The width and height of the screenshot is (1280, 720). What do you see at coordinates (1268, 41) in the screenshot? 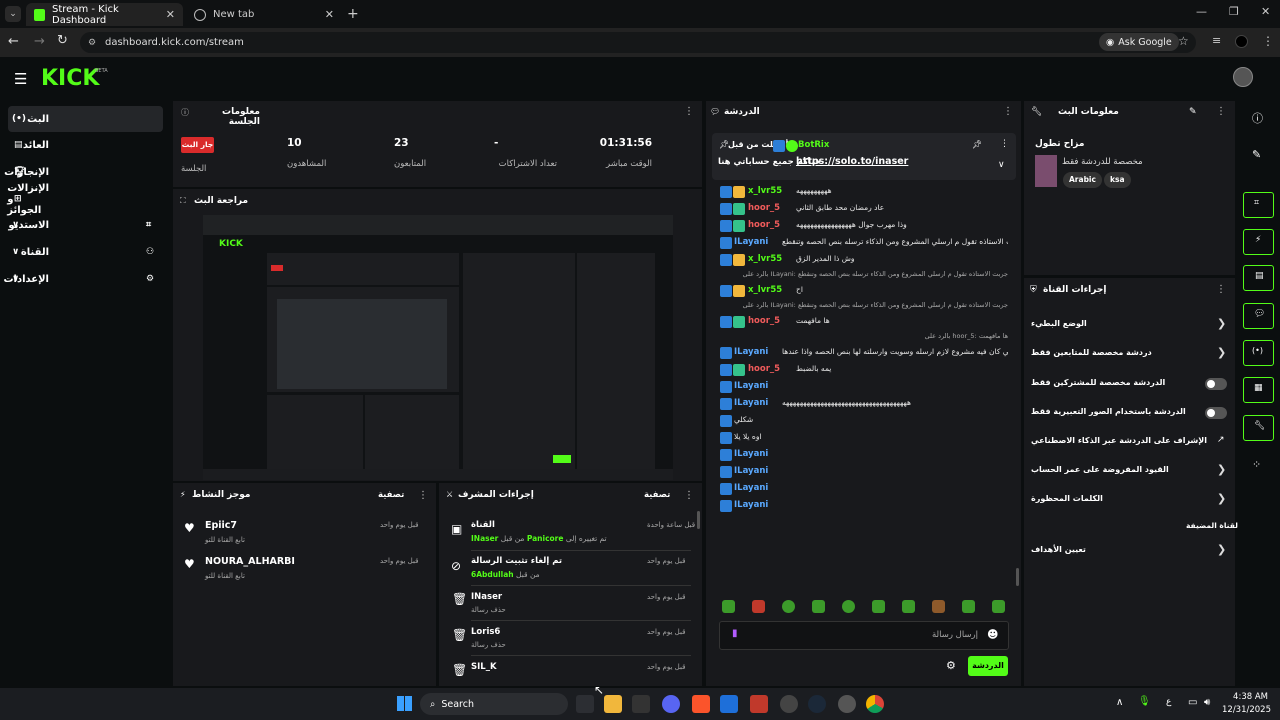
I see `browser-menu-icon: ⋮` at bounding box center [1268, 41].